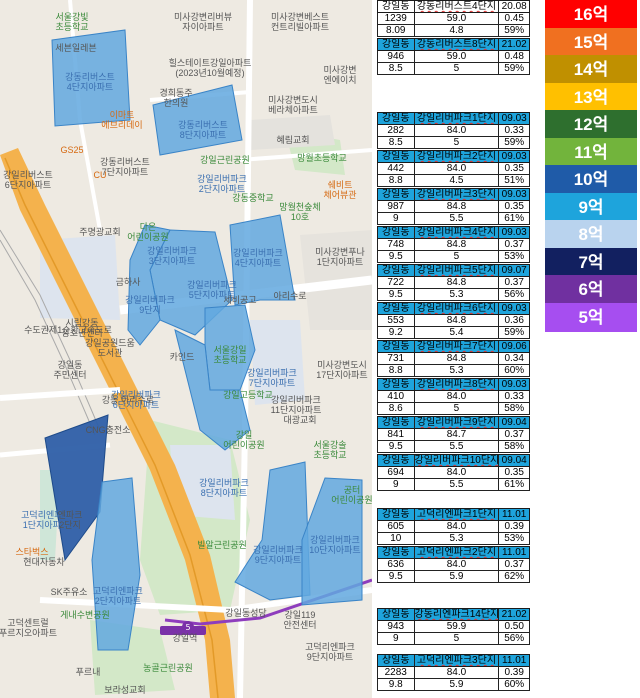 This screenshot has width=640, height=698. I want to click on apartment-table-row: 9.5 5 53%, so click(453, 257).